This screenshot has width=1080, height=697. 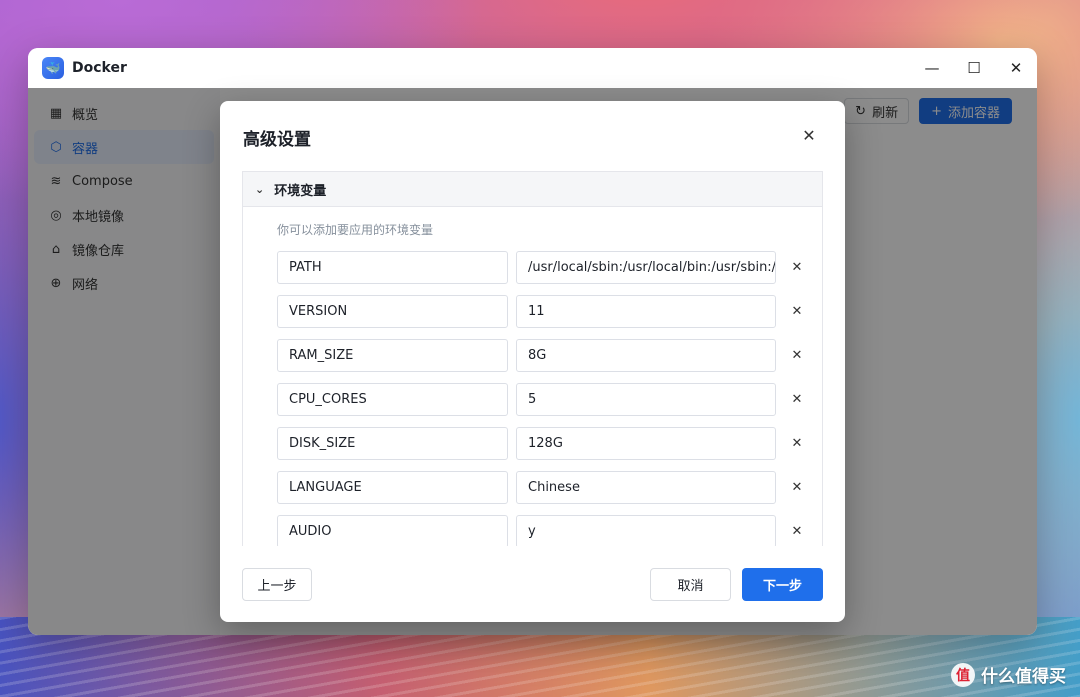 I want to click on docker-app-icon: 🐳, so click(x=53, y=68).